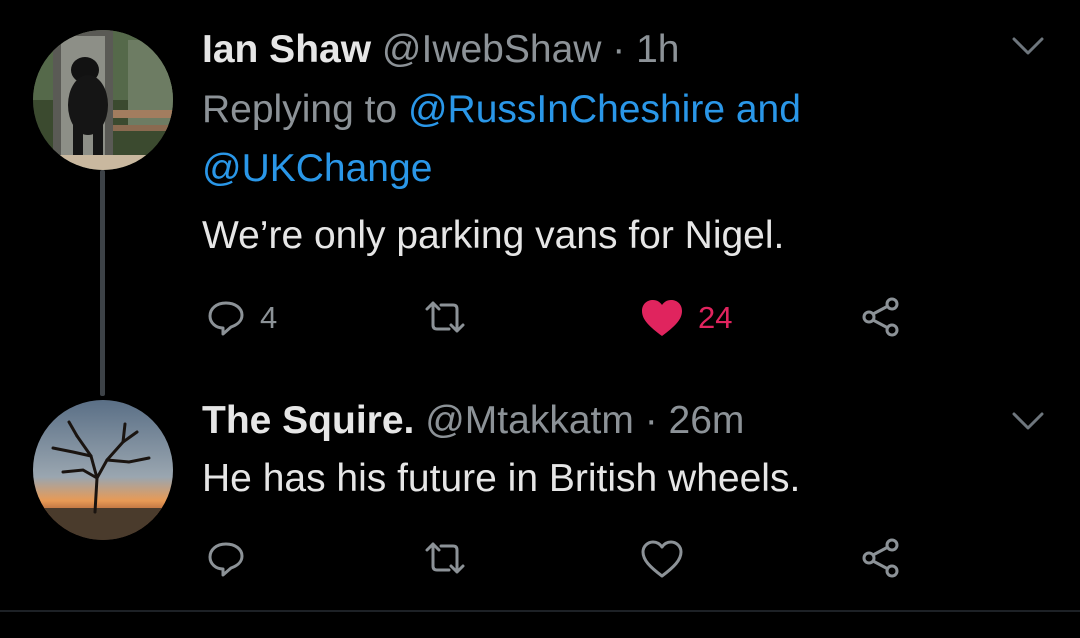  I want to click on tweet-header: The Squire. @Mtakkatm · 26m, so click(473, 421).